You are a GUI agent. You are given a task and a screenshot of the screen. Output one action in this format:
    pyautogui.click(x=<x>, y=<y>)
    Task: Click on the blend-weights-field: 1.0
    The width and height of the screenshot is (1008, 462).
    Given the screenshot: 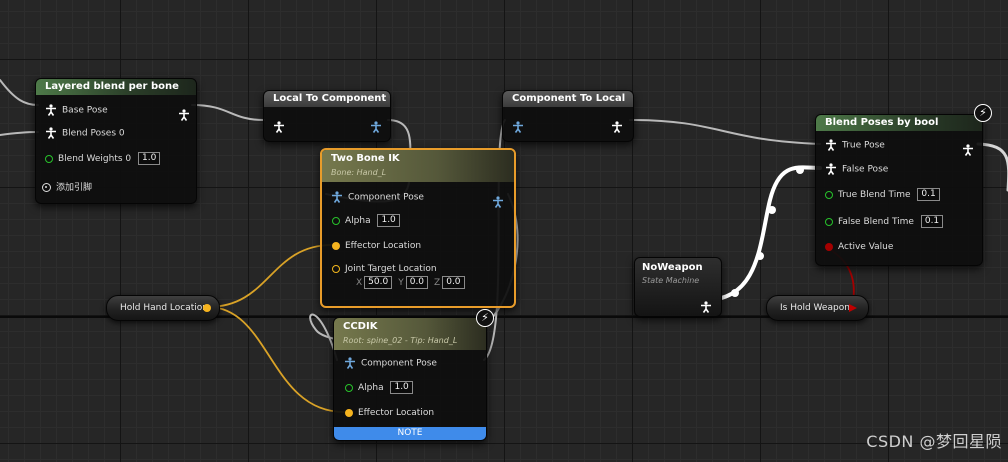 What is the action you would take?
    pyautogui.click(x=149, y=158)
    